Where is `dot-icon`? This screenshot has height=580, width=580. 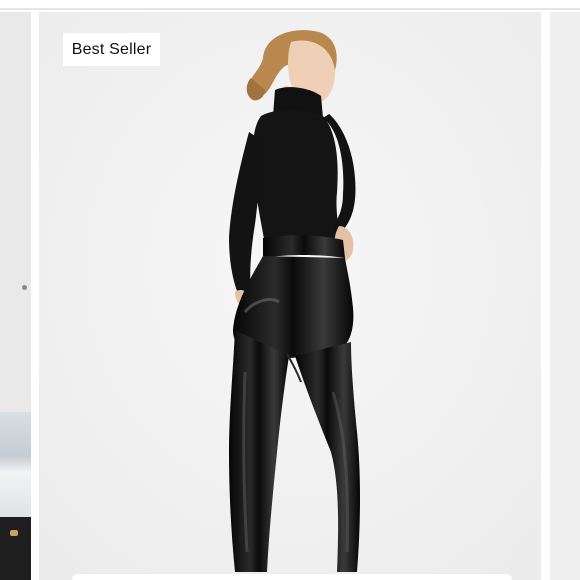
dot-icon is located at coordinates (24, 287).